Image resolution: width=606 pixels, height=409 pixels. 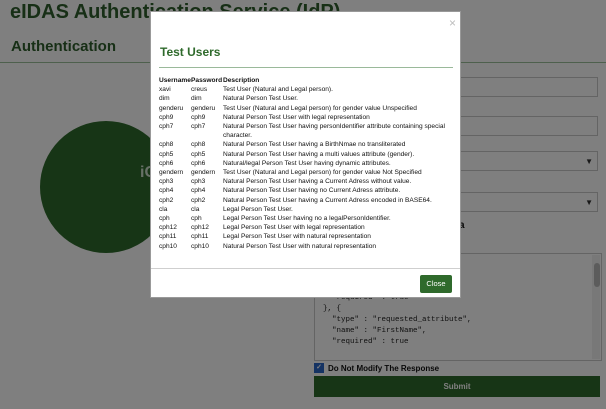 What do you see at coordinates (198, 145) in the screenshot?
I see `cell-password: cph8` at bounding box center [198, 145].